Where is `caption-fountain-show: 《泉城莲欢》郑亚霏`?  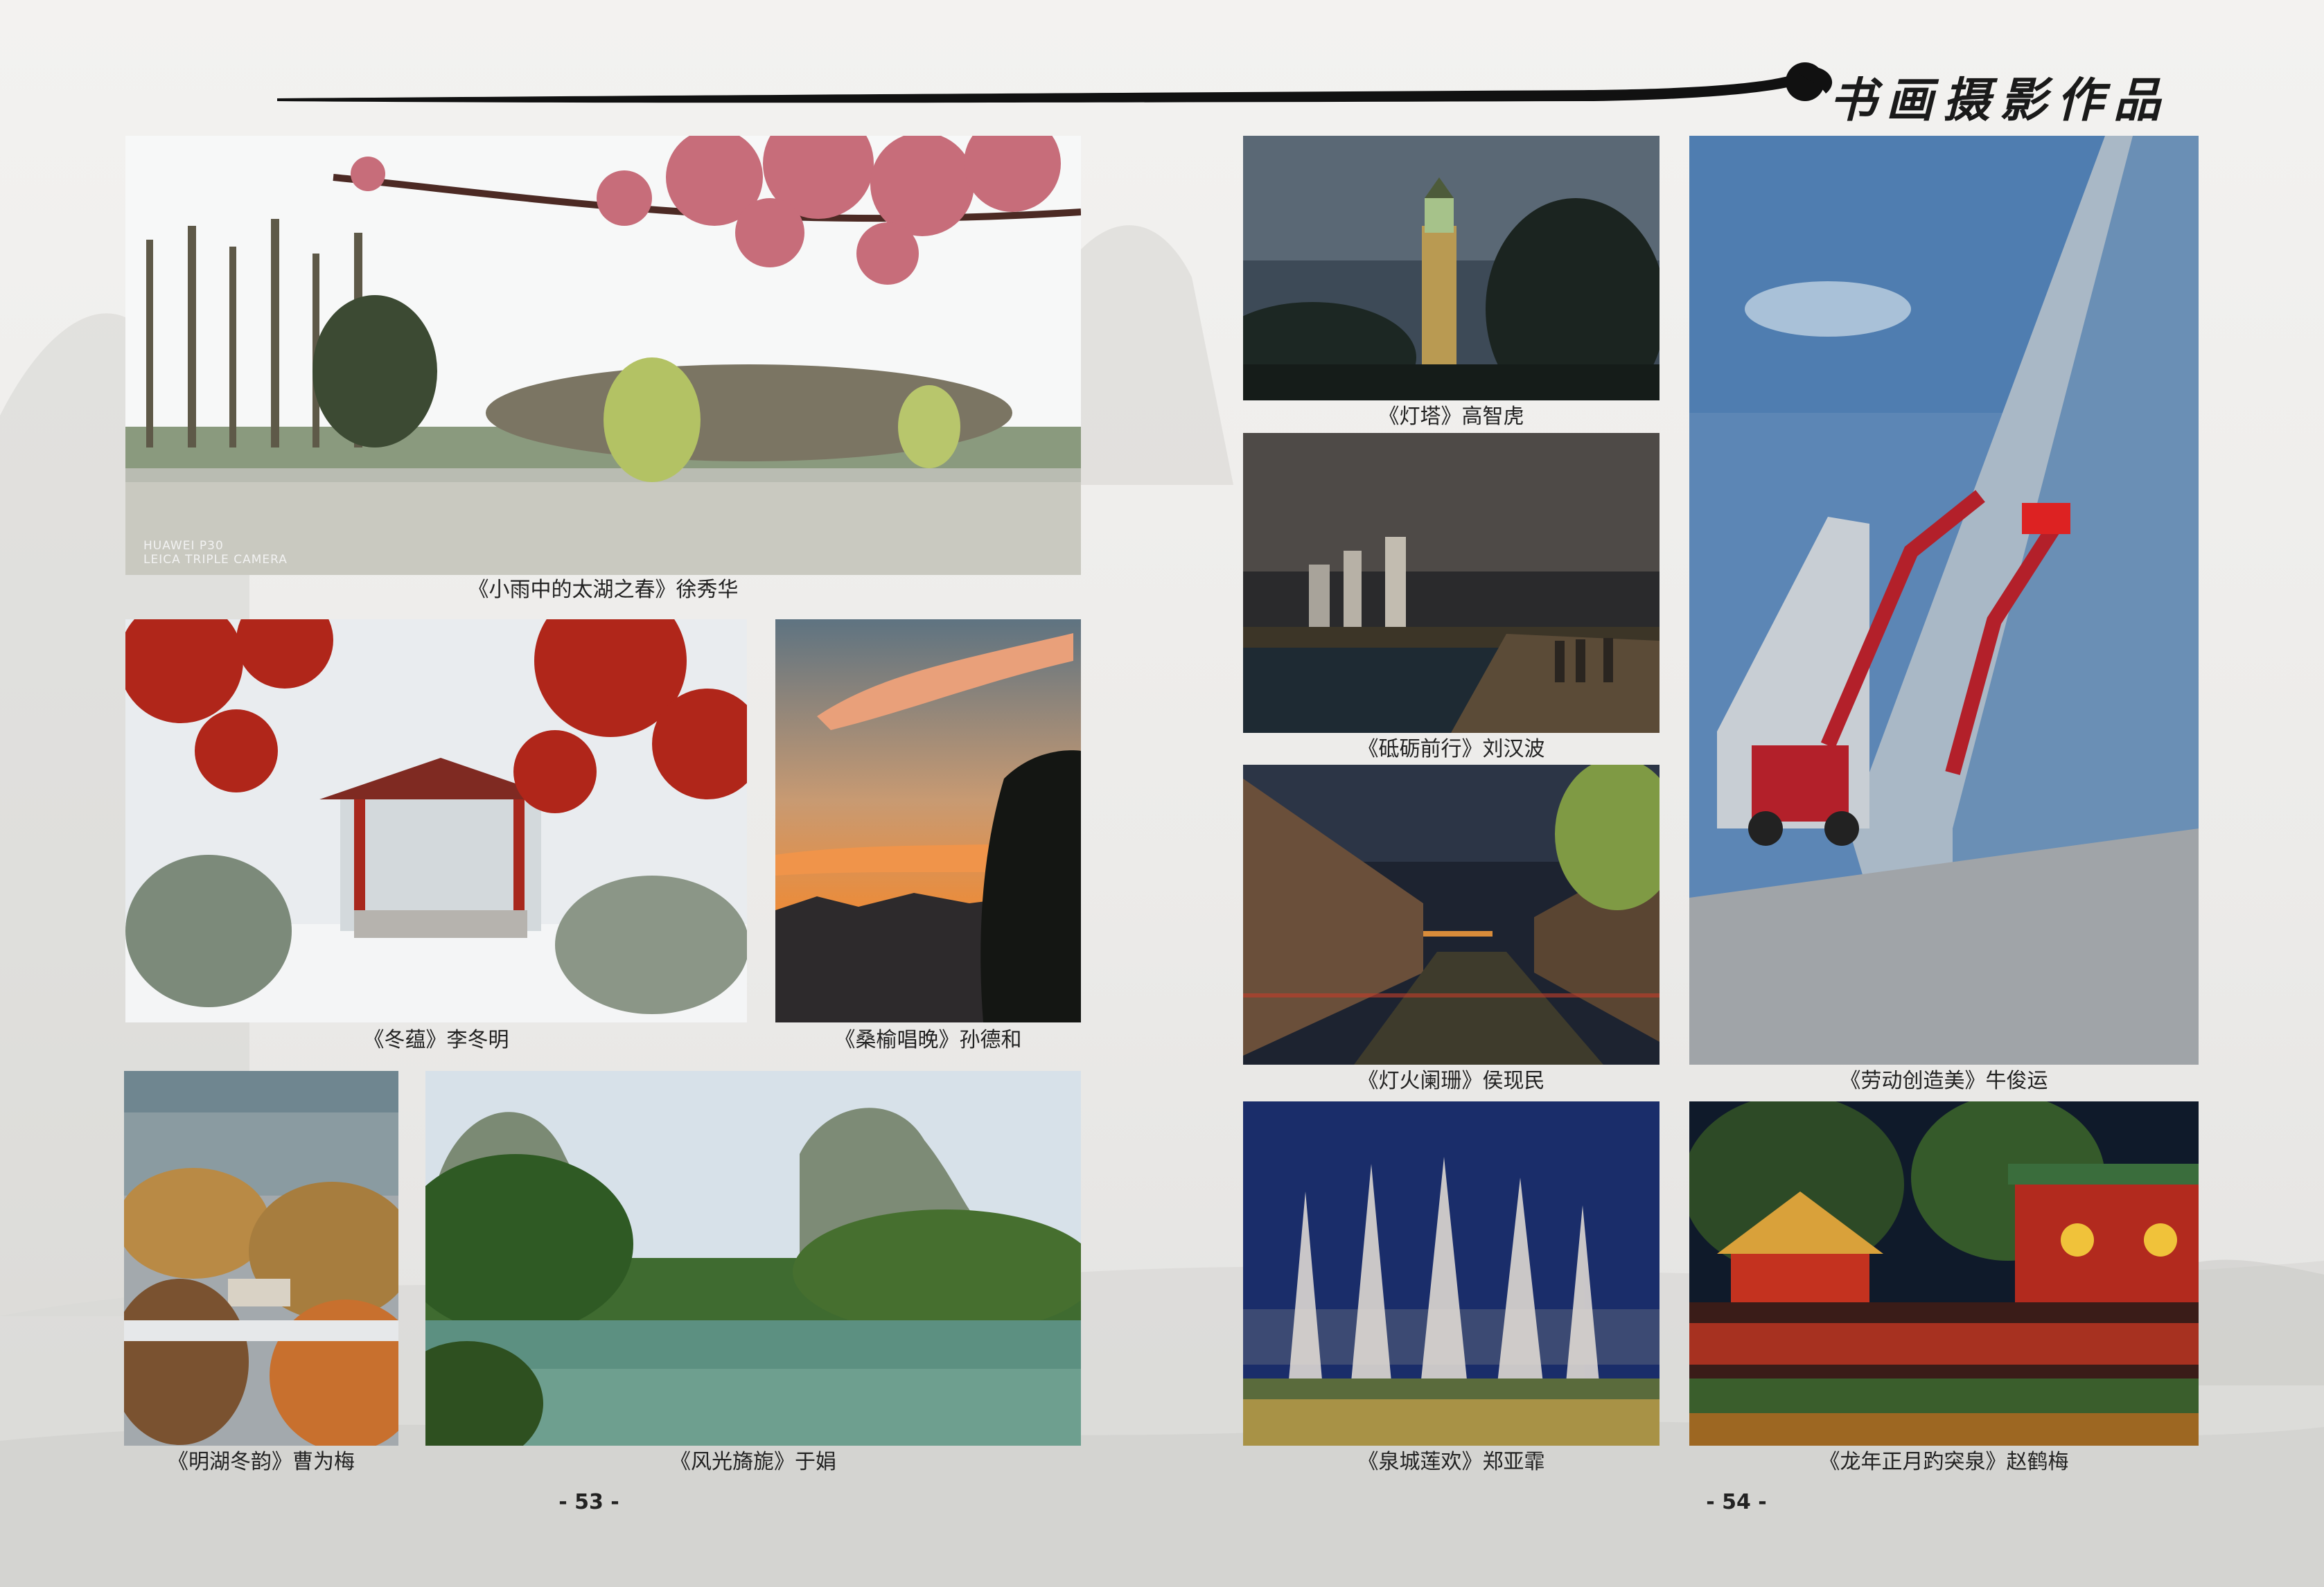 caption-fountain-show: 《泉城莲欢》郑亚霏 is located at coordinates (1451, 1462).